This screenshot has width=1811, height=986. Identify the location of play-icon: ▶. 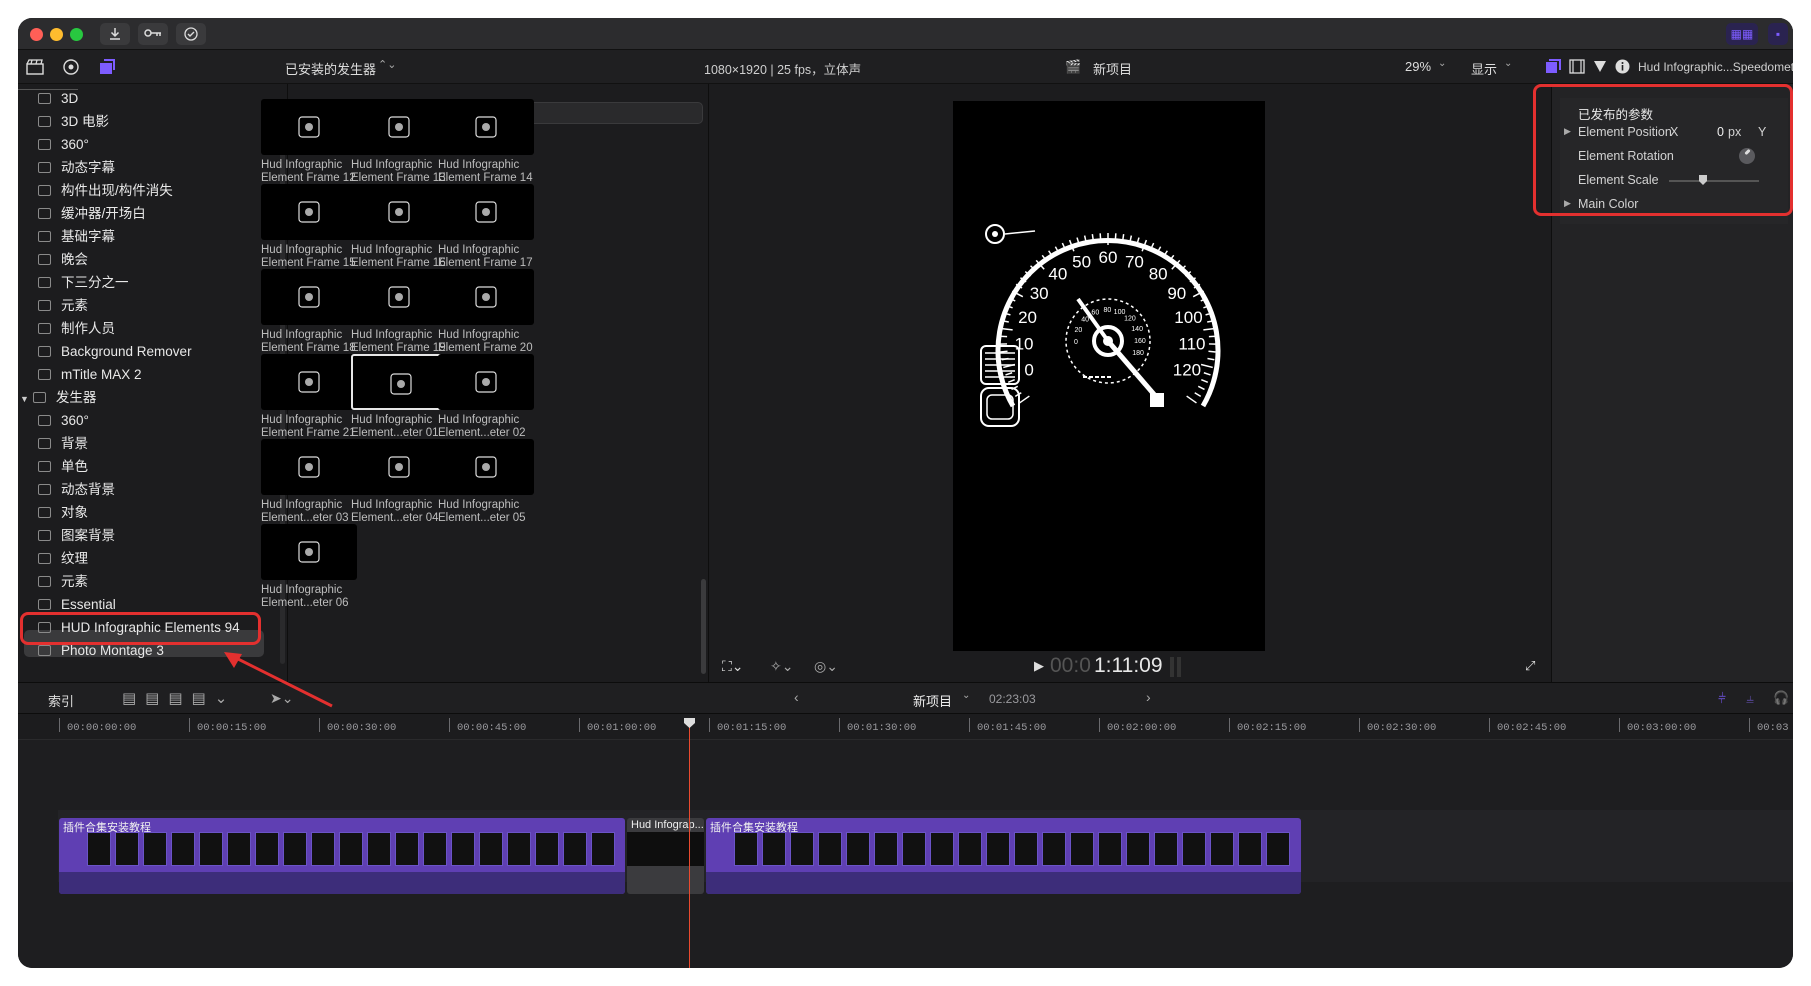
(1039, 666).